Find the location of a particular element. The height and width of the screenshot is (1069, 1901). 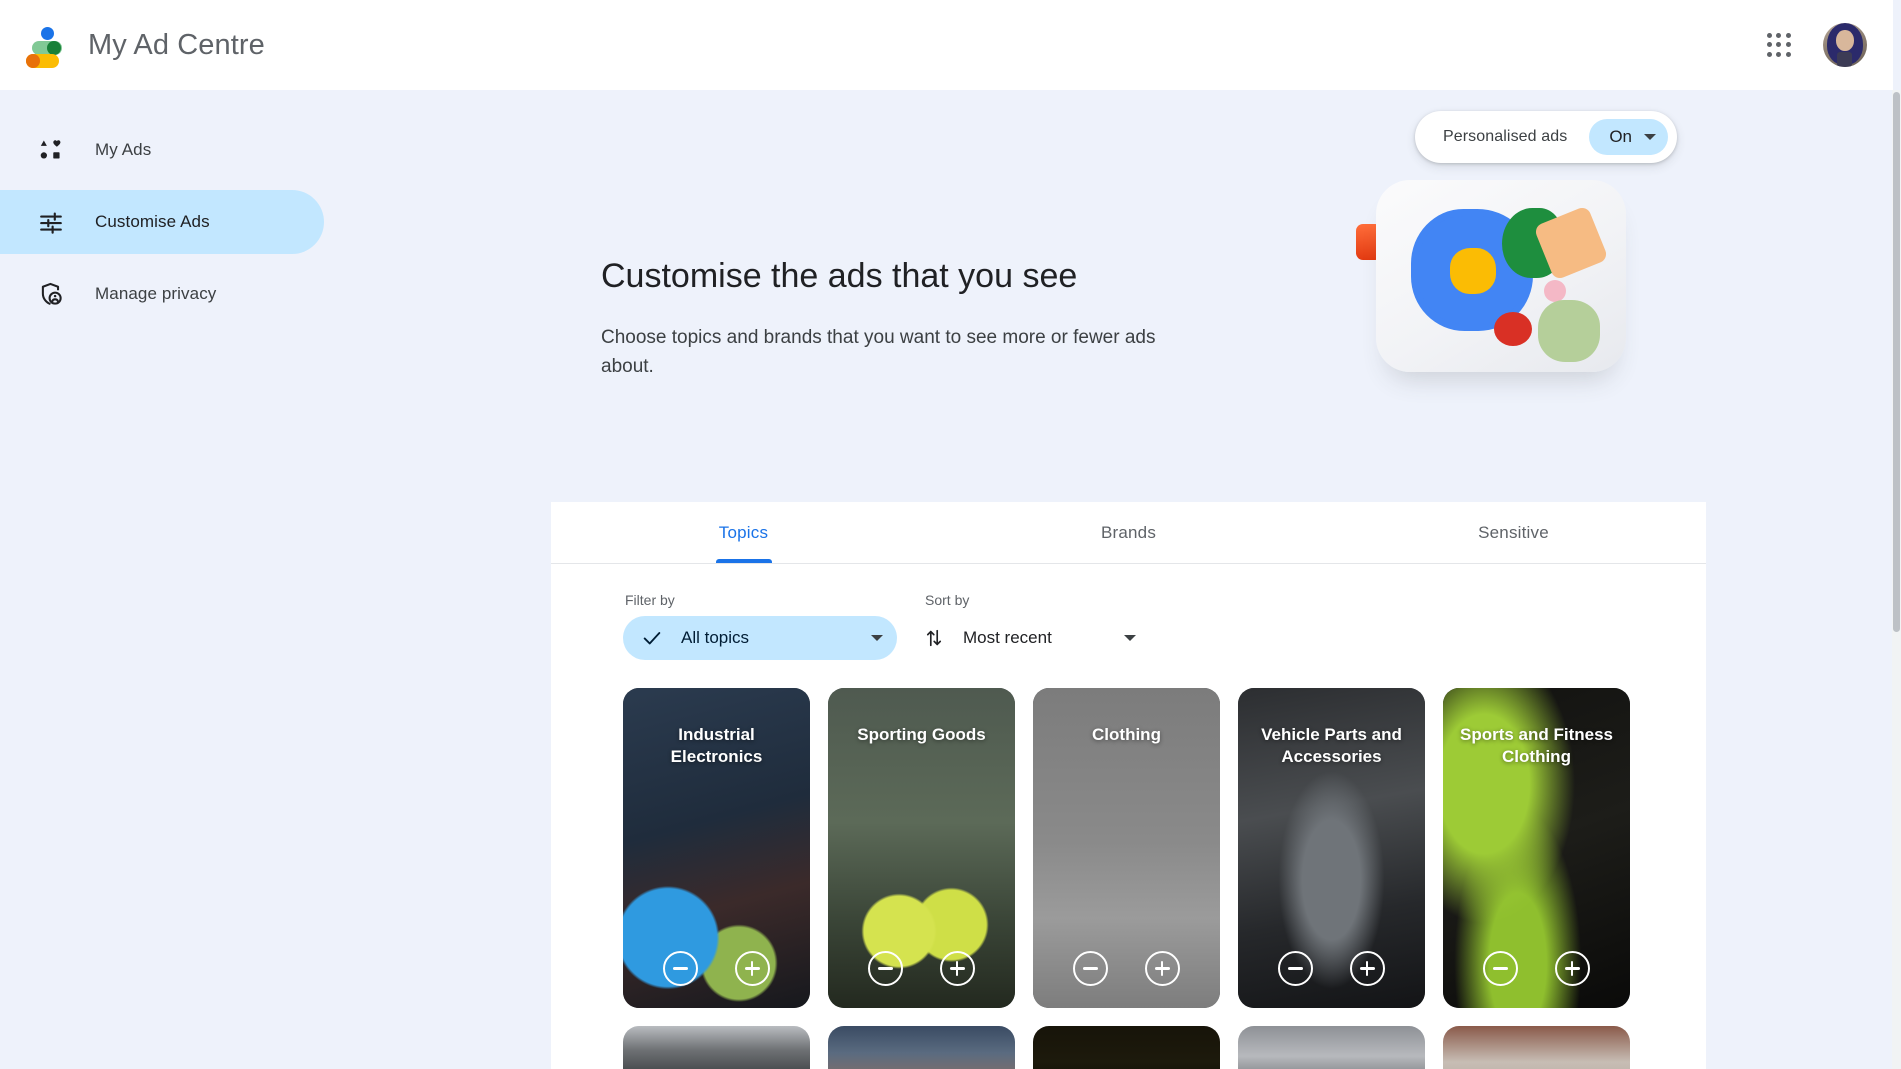

shapes-heart-icon is located at coordinates (51, 150).